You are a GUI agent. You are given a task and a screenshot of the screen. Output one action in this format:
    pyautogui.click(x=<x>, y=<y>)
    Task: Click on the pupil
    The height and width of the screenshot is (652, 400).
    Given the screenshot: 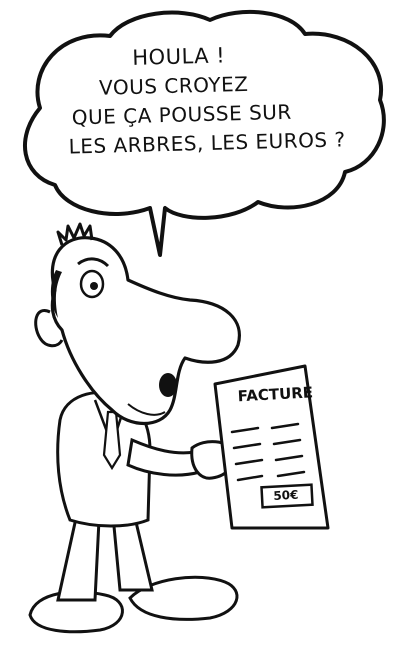 What is the action you would take?
    pyautogui.click(x=94, y=286)
    